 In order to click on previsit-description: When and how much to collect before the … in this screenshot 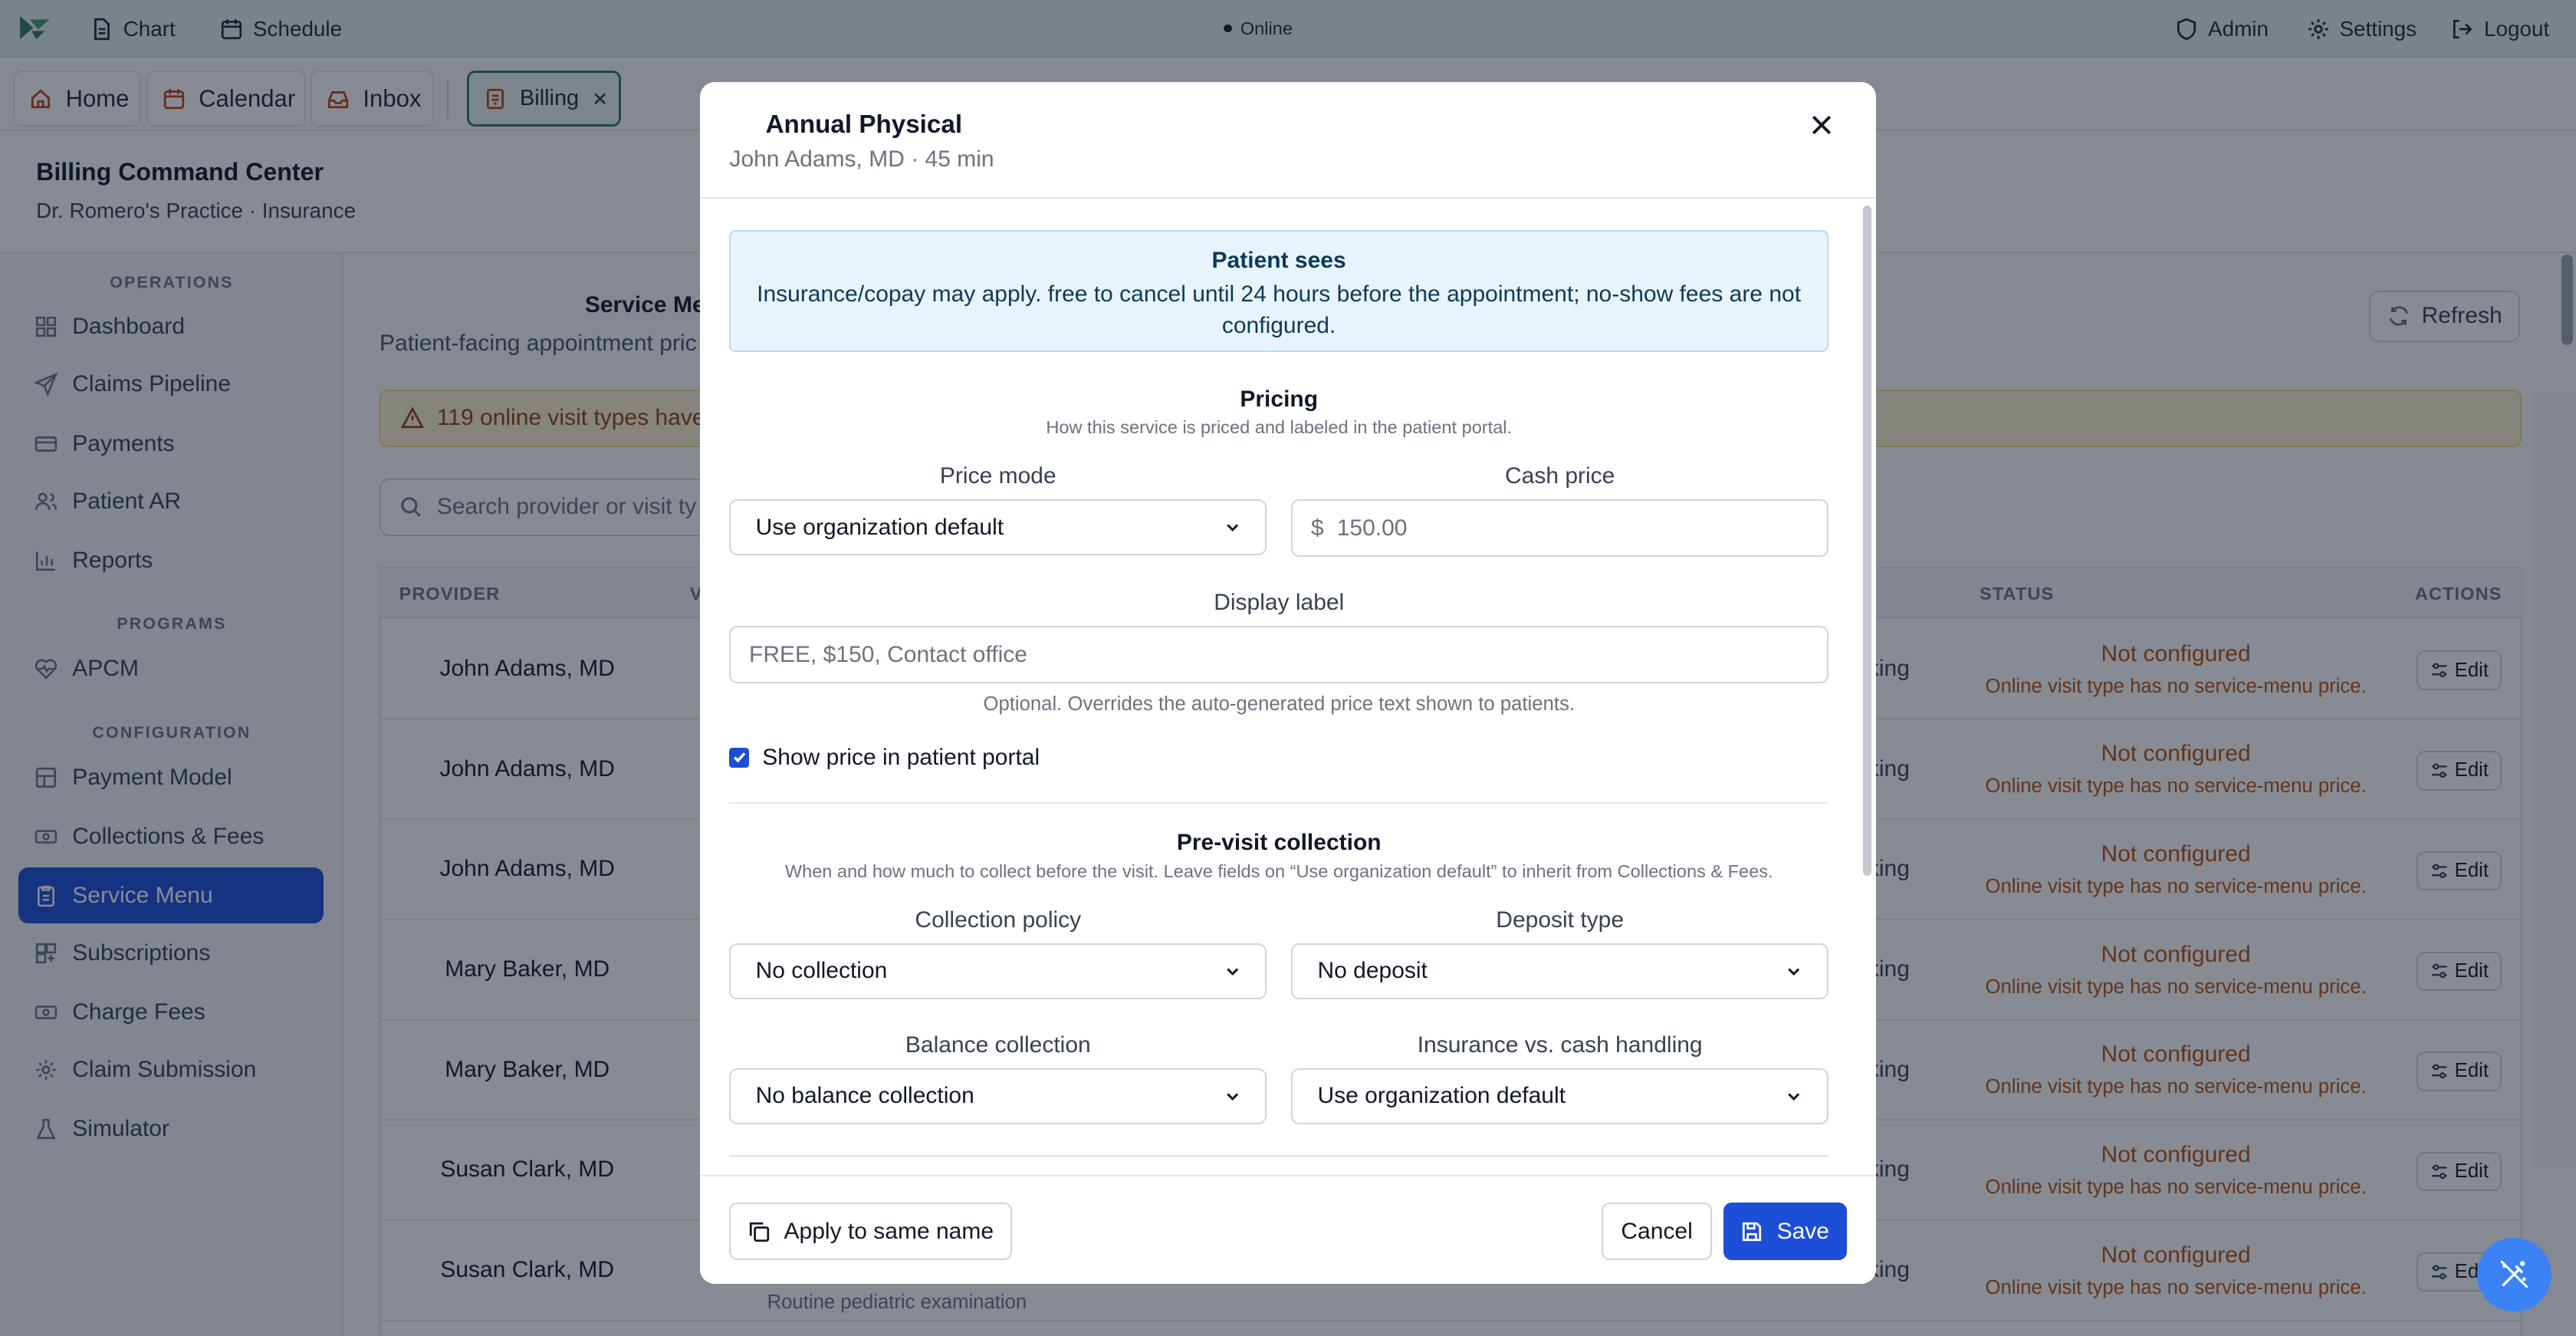, I will do `click(1279, 871)`.